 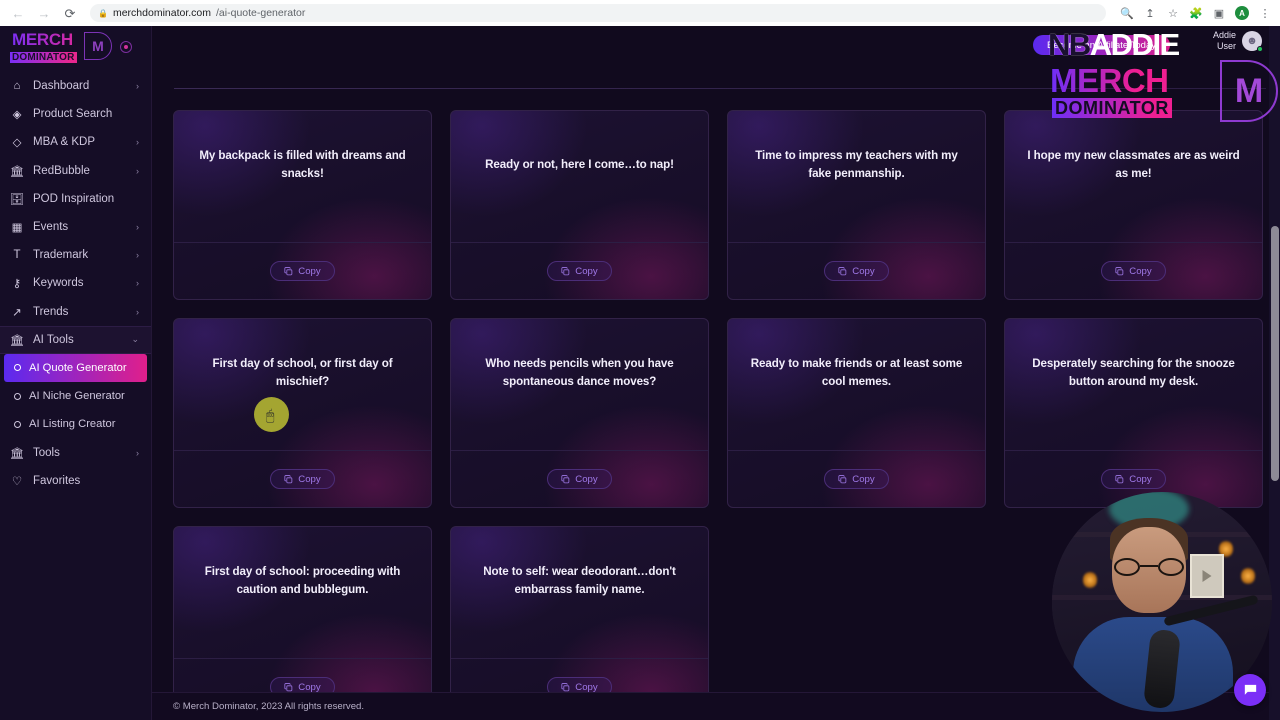 What do you see at coordinates (75, 481) in the screenshot?
I see `sidebar-item-favorites: ♡ Favorites` at bounding box center [75, 481].